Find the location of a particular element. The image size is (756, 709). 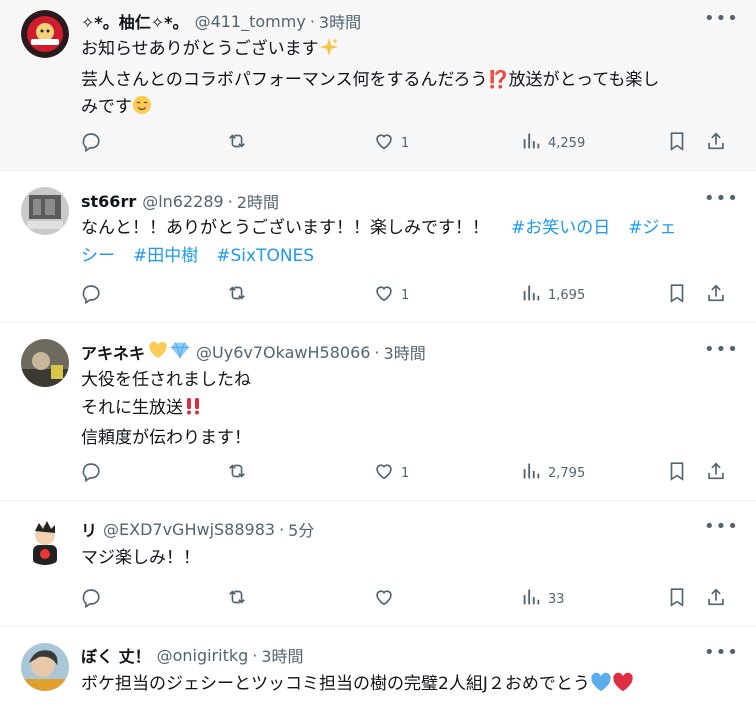

hashtag-link: #SixTONES is located at coordinates (265, 256).